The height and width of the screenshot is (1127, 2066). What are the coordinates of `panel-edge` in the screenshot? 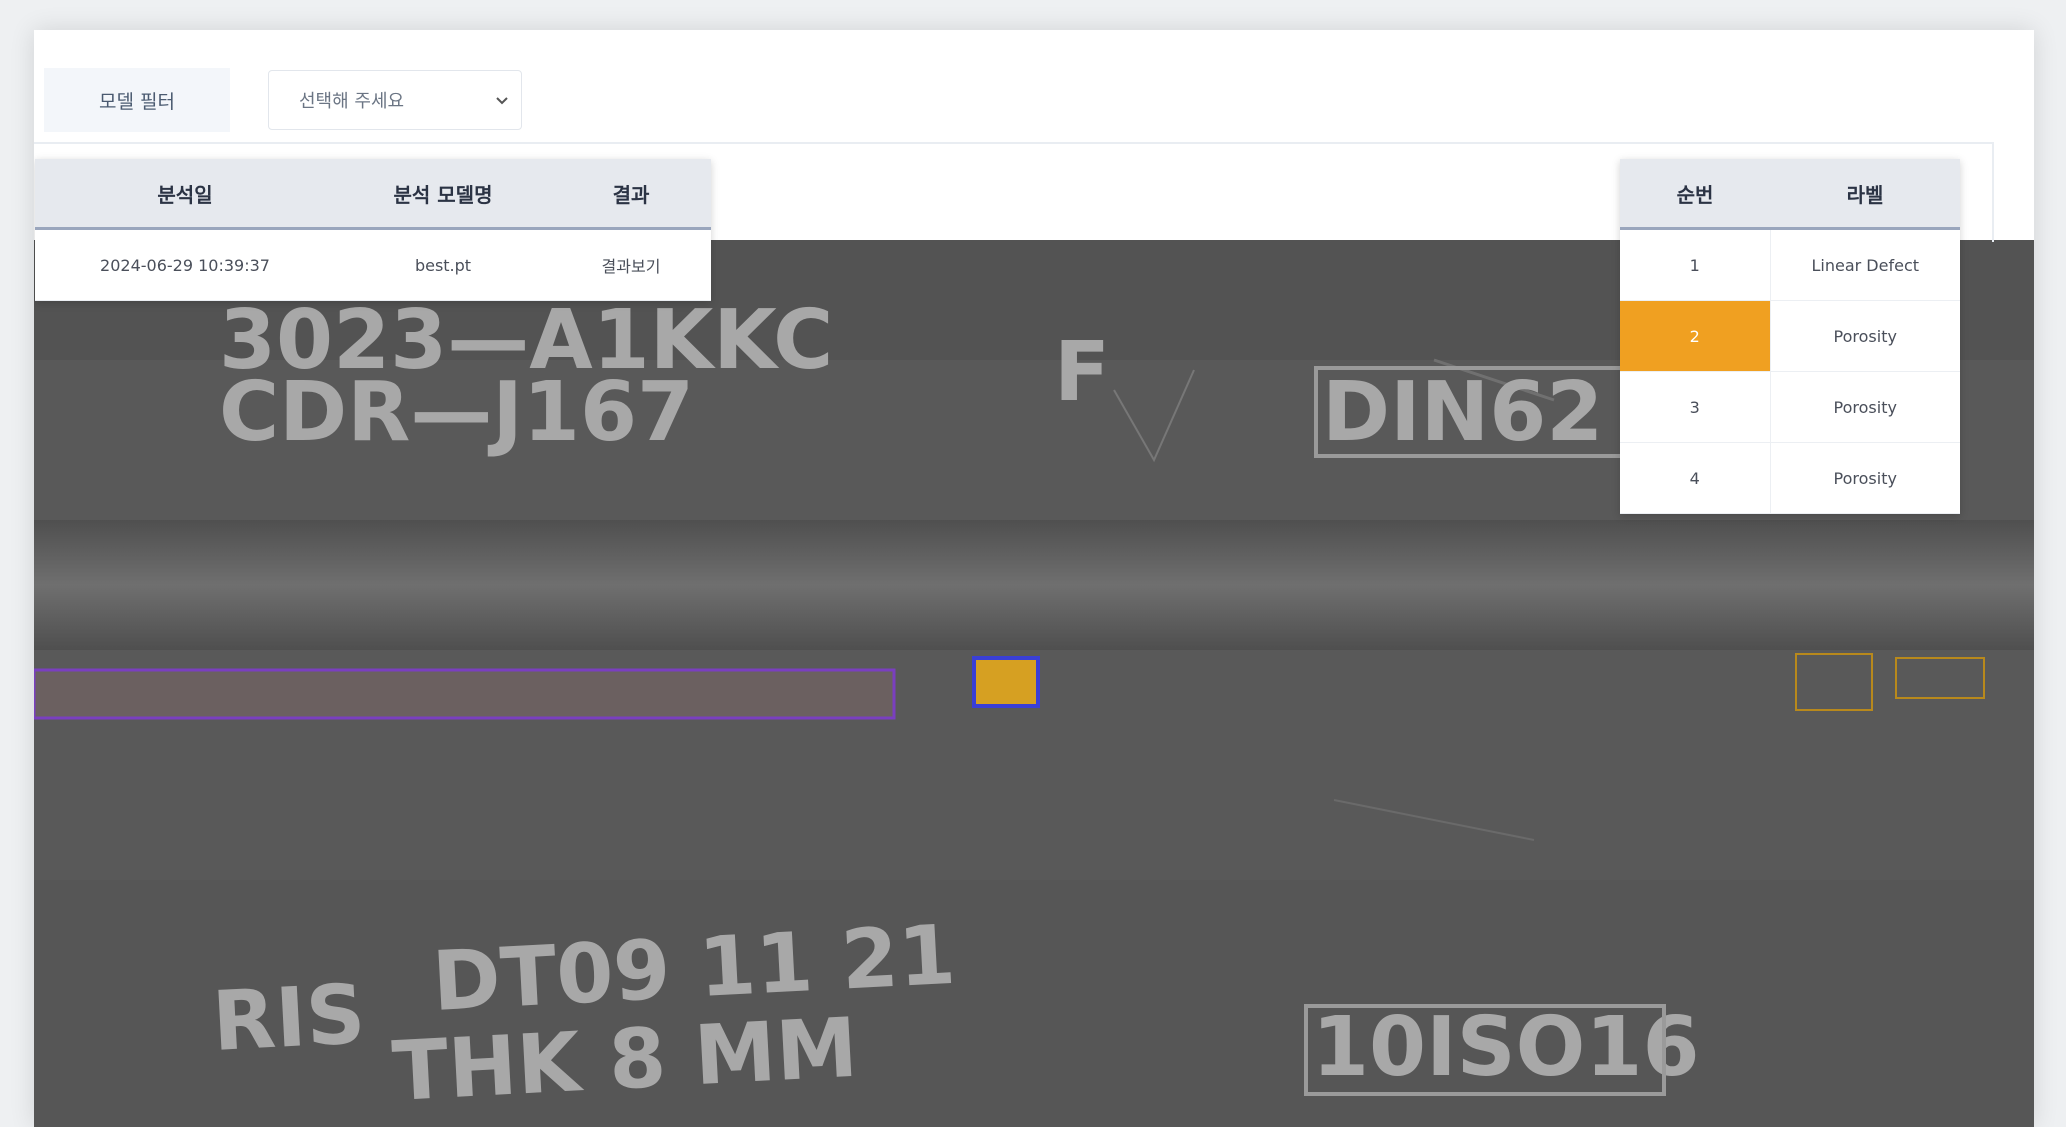 It's located at (1993, 192).